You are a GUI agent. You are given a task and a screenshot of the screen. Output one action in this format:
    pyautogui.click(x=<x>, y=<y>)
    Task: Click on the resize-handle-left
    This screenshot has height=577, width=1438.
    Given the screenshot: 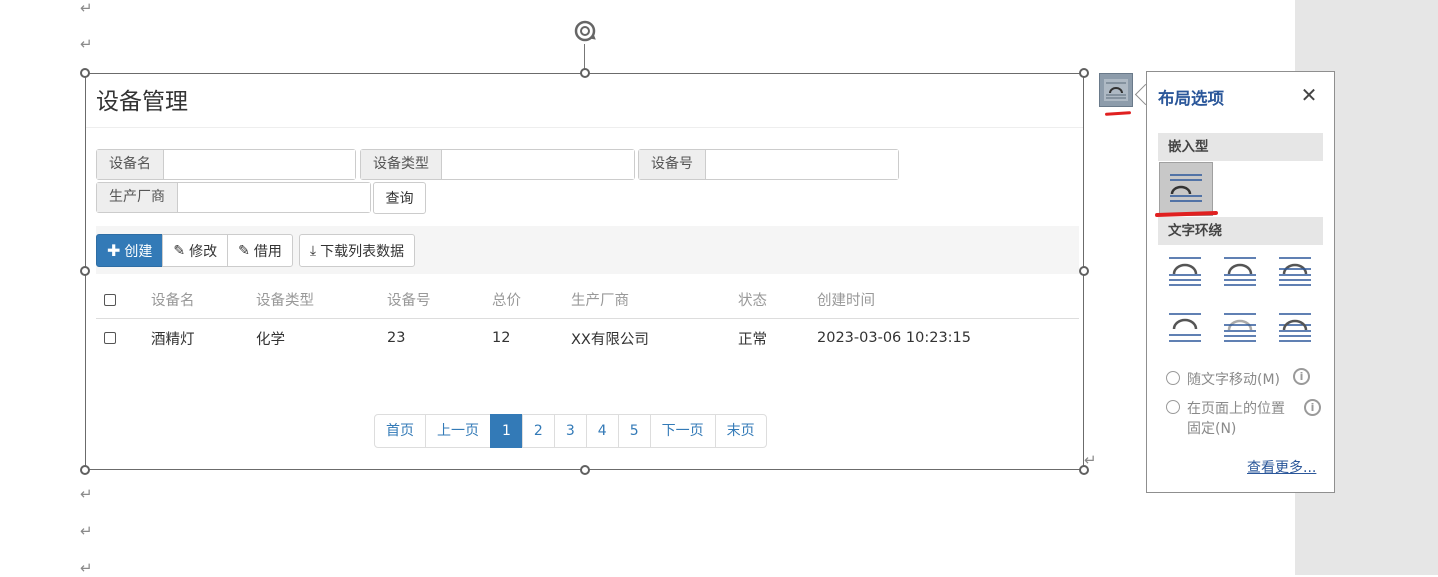 What is the action you would take?
    pyautogui.click(x=85, y=271)
    